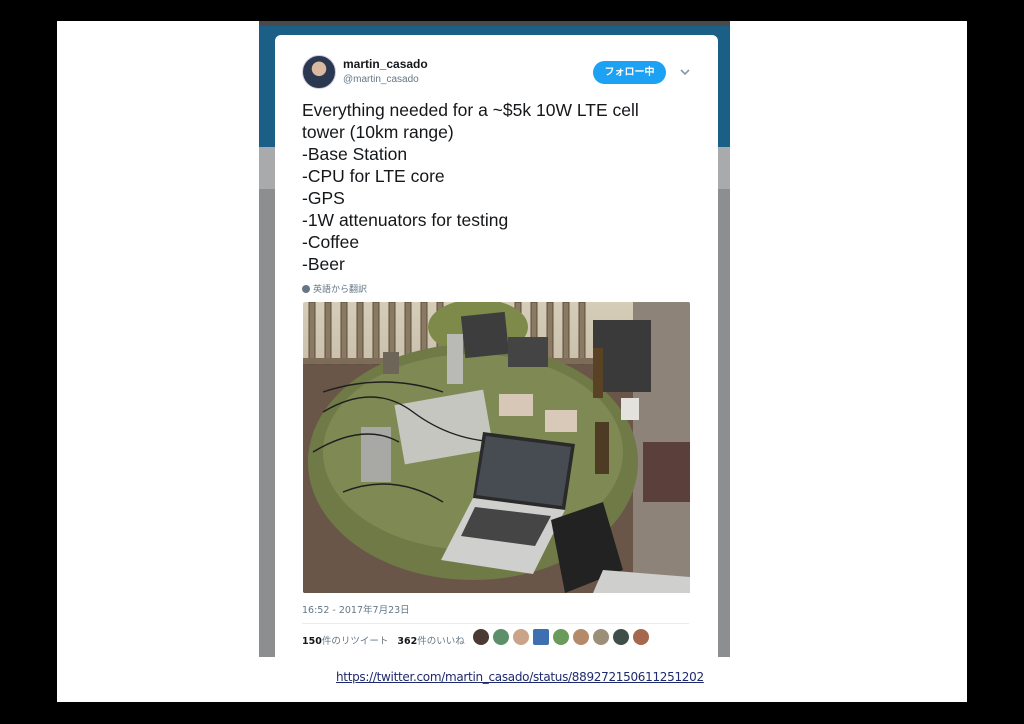  Describe the element at coordinates (441, 641) in the screenshot. I see `like-label: 件のいいね` at that location.